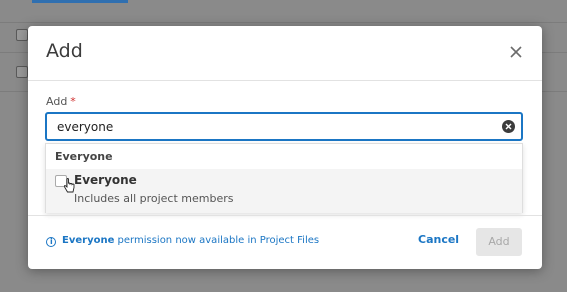  What do you see at coordinates (88, 240) in the screenshot?
I see `info-message-highlight: Everyone` at bounding box center [88, 240].